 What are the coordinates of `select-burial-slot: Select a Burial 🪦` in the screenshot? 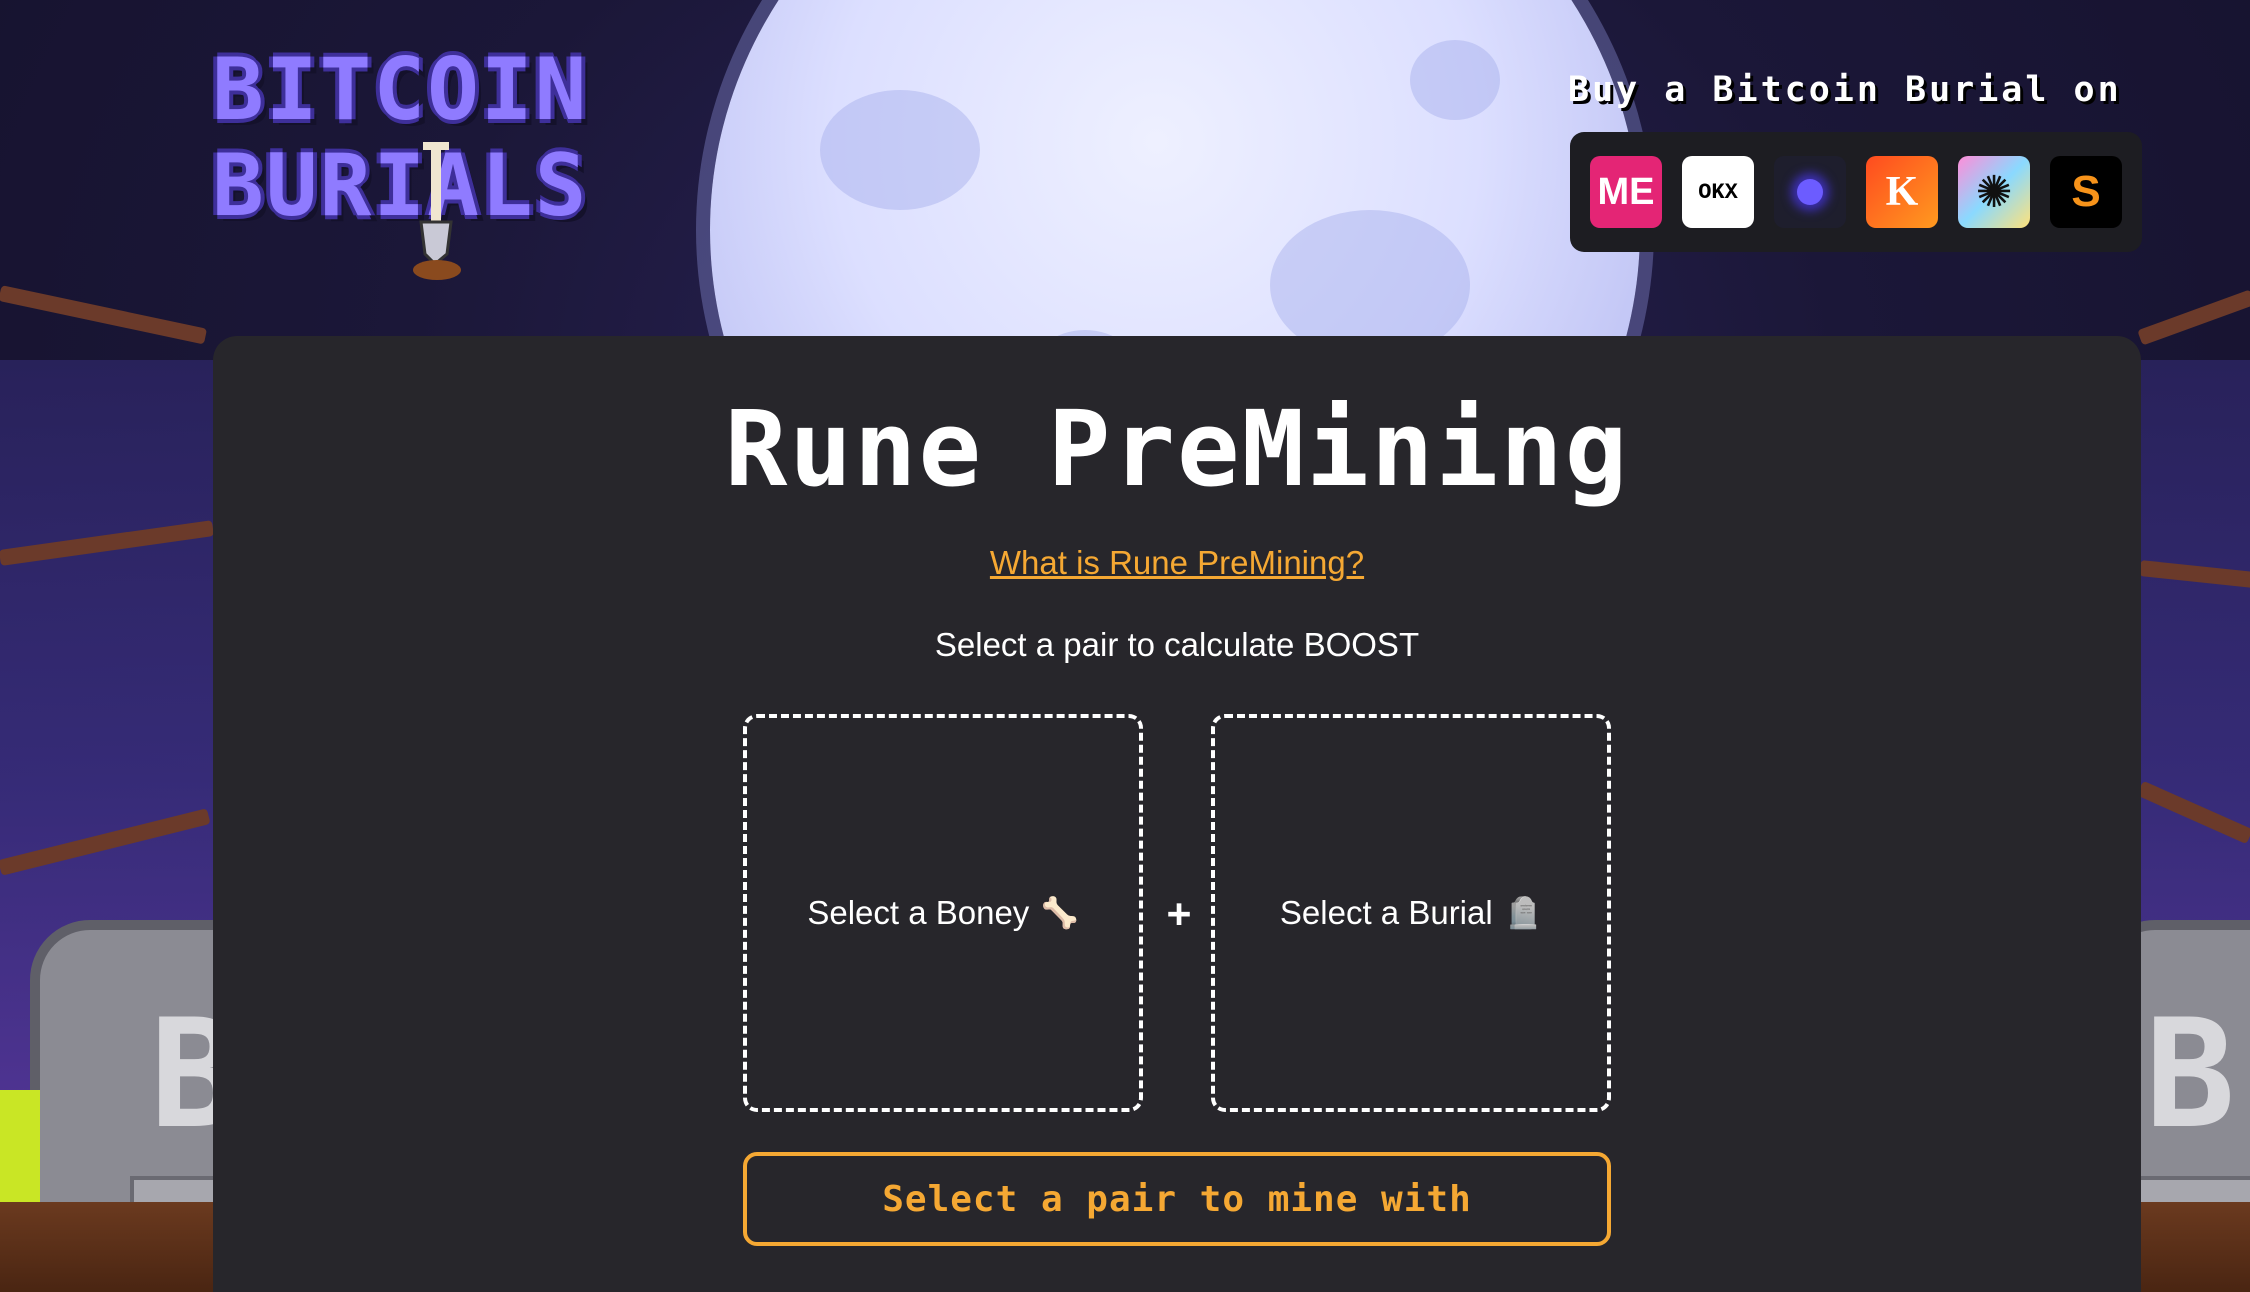 It's located at (1411, 913).